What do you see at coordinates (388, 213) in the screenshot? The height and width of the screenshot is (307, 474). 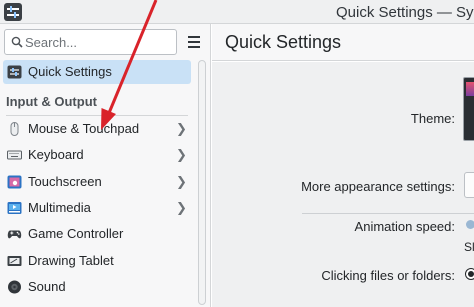 I see `settings-separator` at bounding box center [388, 213].